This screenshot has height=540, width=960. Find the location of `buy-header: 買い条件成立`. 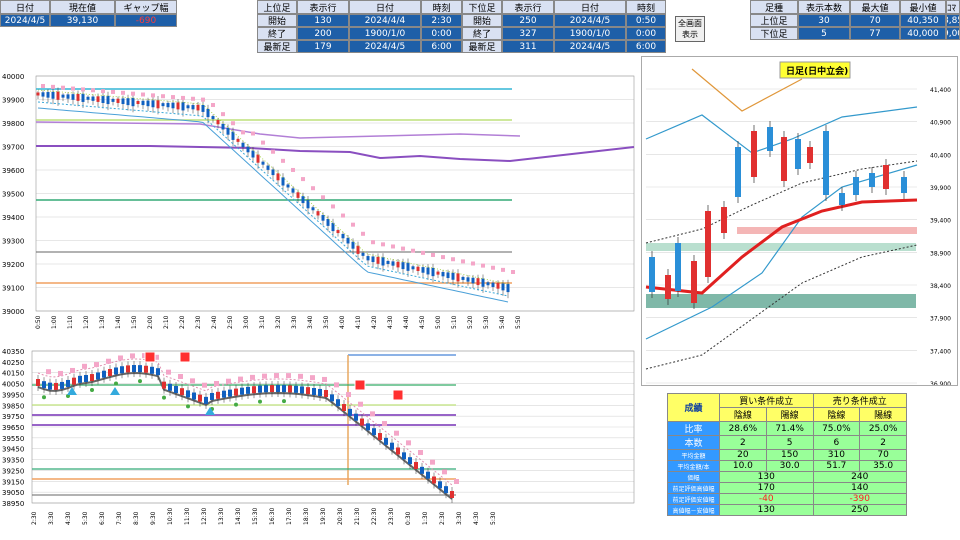

buy-header: 買い条件成立 is located at coordinates (766, 400).